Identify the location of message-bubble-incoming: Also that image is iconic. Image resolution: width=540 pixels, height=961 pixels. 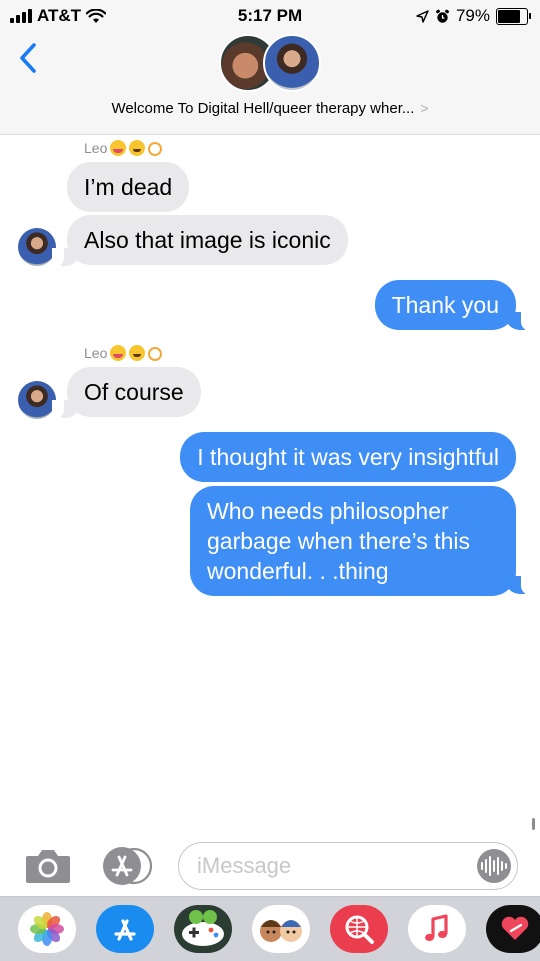
(207, 240).